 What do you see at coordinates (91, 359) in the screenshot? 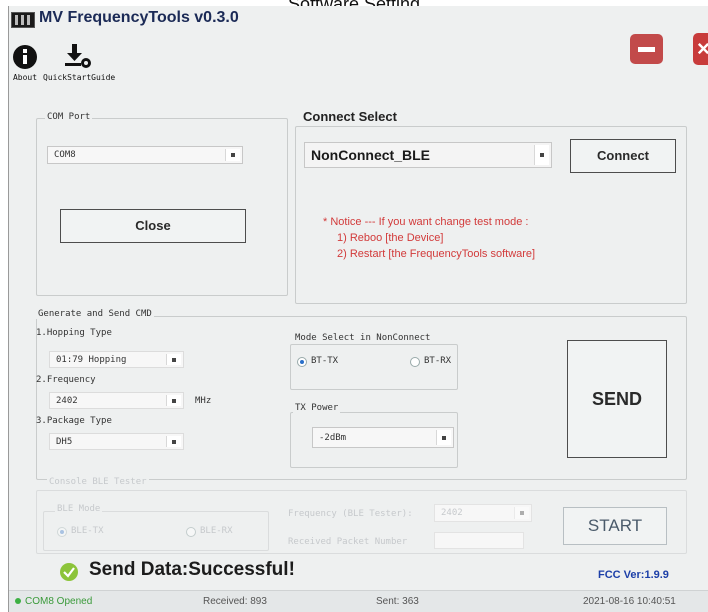
I see `hopping-type-value: 01:79 Hopping` at bounding box center [91, 359].